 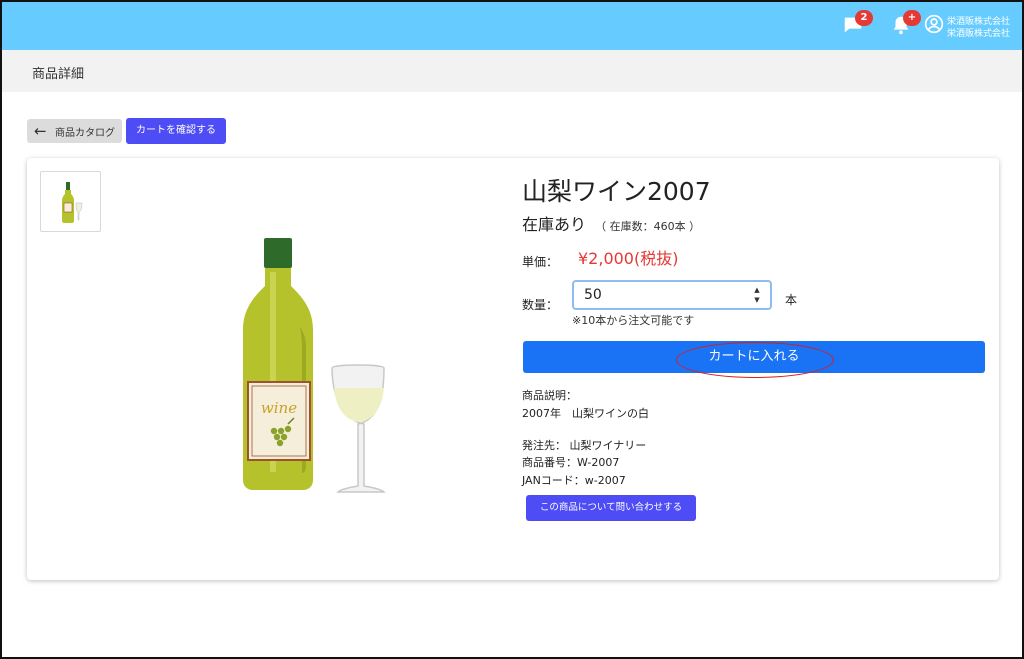 I want to click on arrow-left-icon: ←, so click(x=40, y=131).